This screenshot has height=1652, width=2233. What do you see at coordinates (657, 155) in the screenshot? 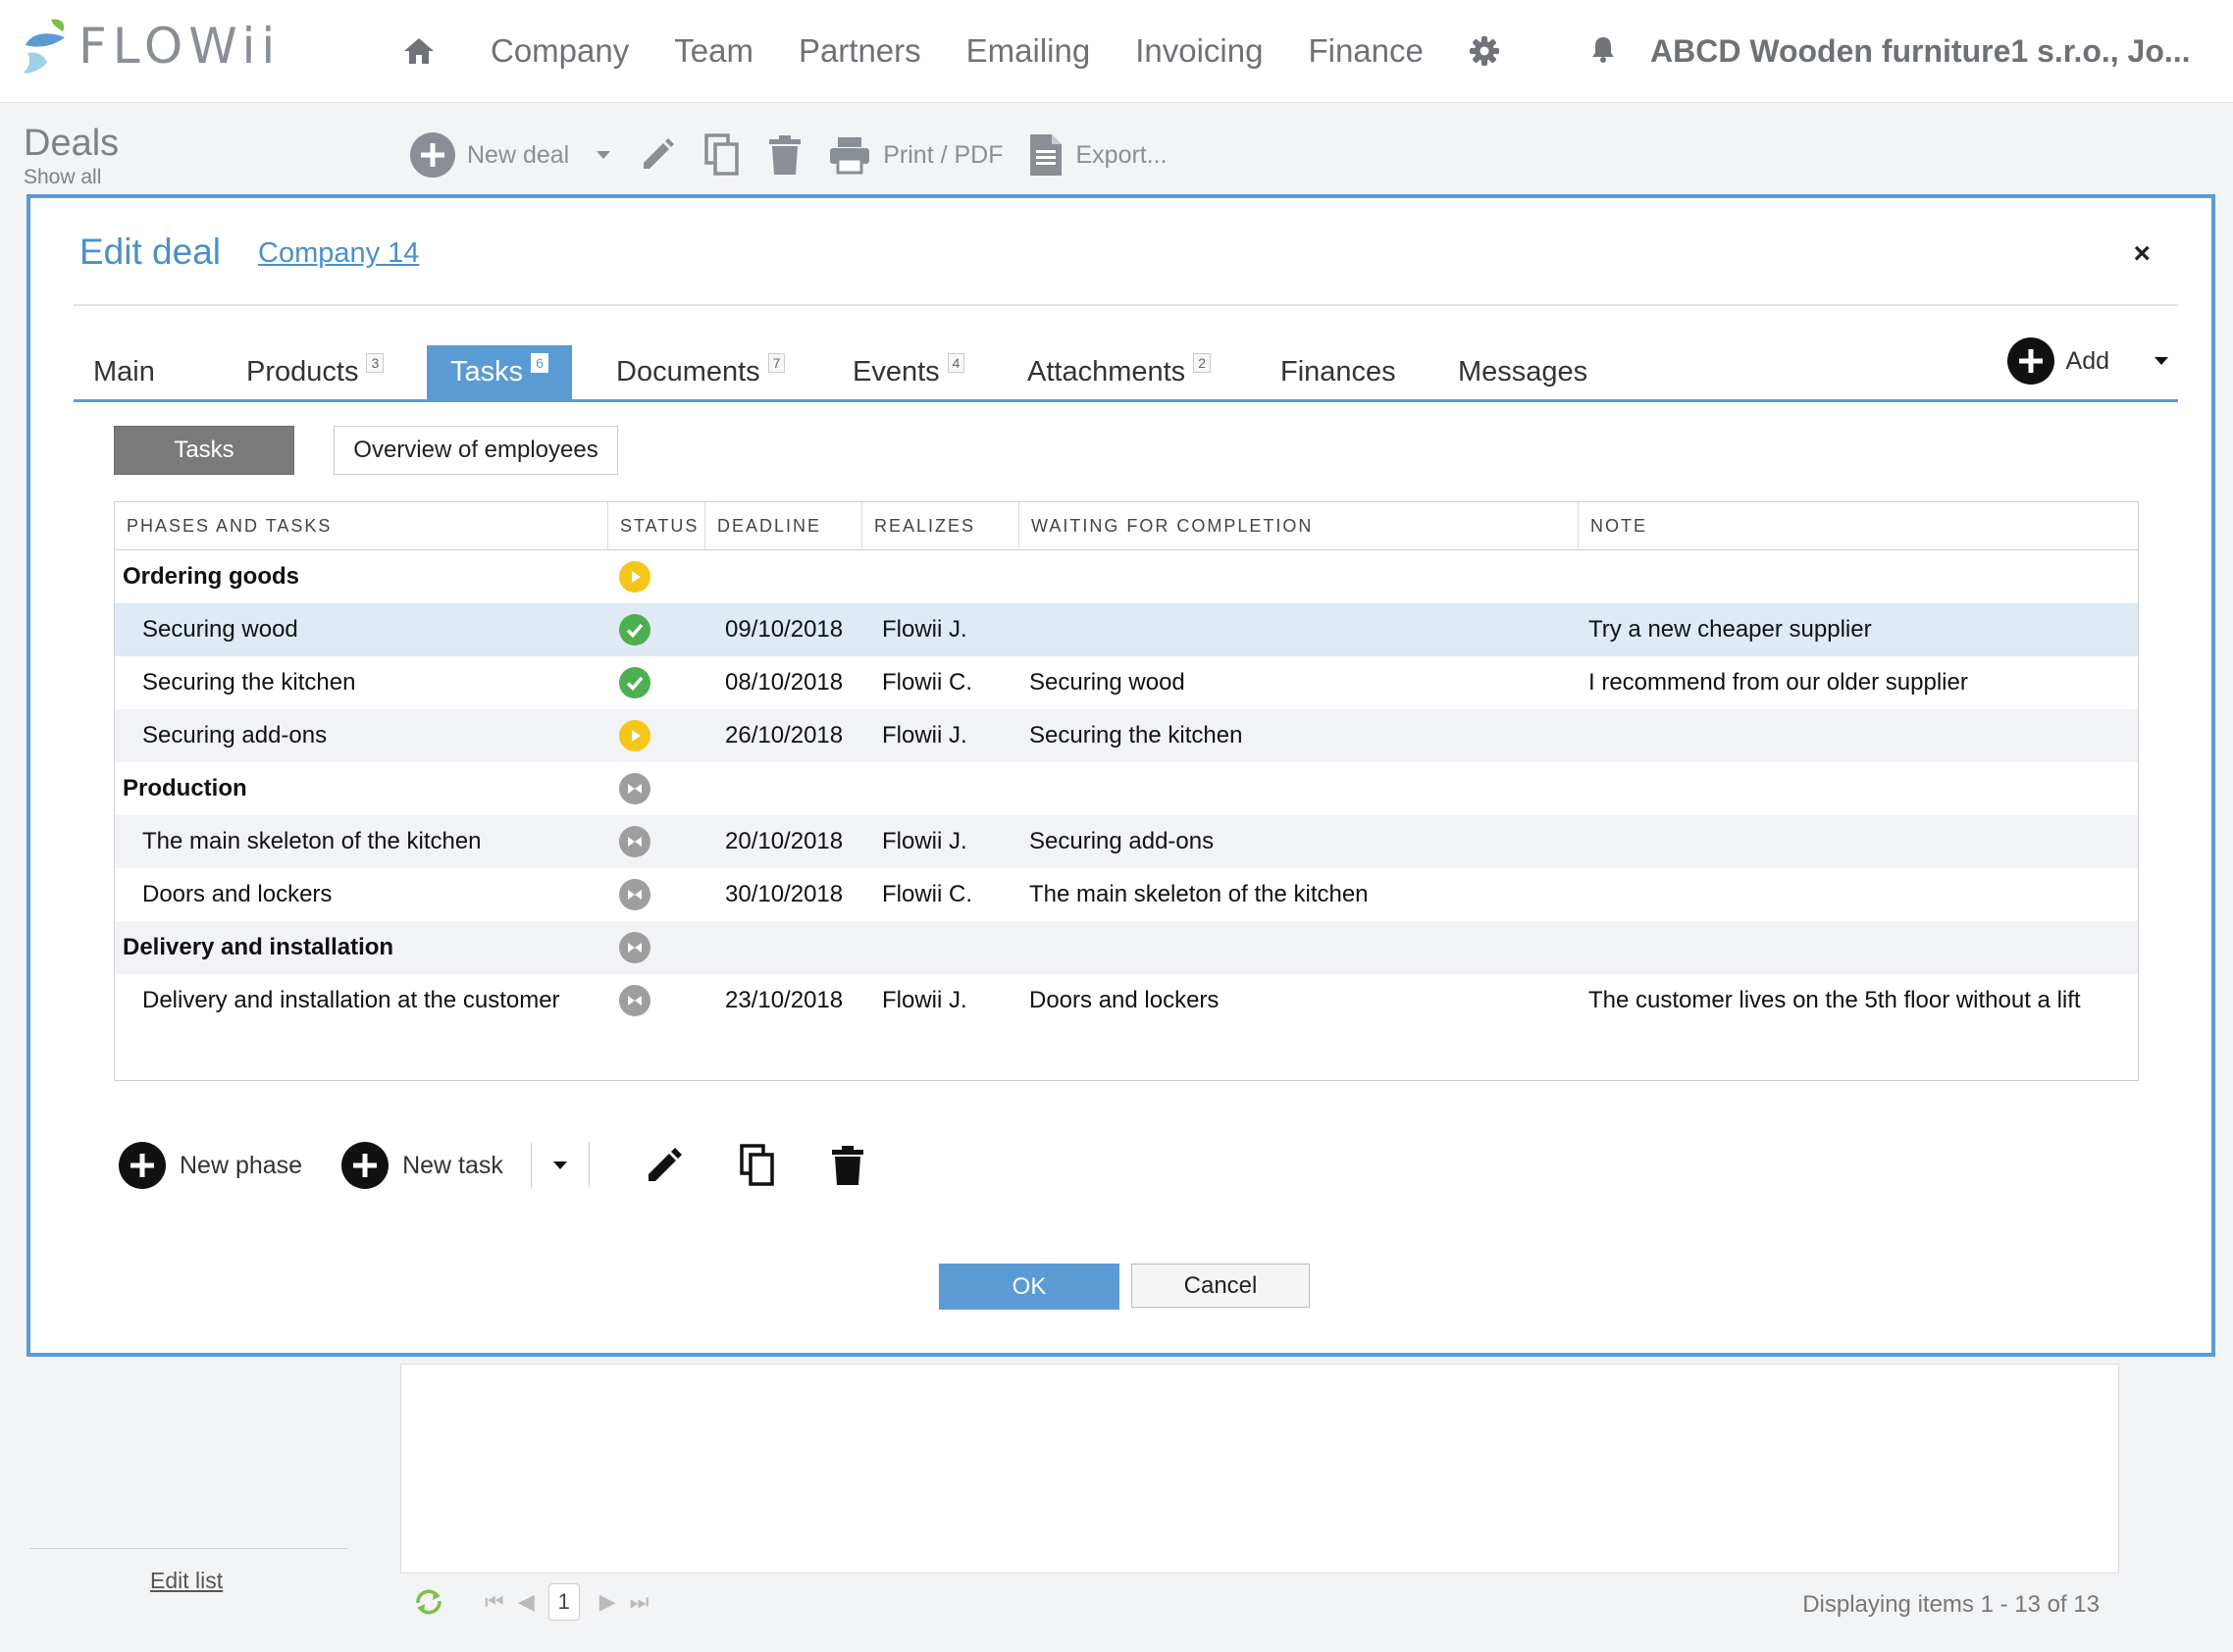
I see `edit-deal-button` at bounding box center [657, 155].